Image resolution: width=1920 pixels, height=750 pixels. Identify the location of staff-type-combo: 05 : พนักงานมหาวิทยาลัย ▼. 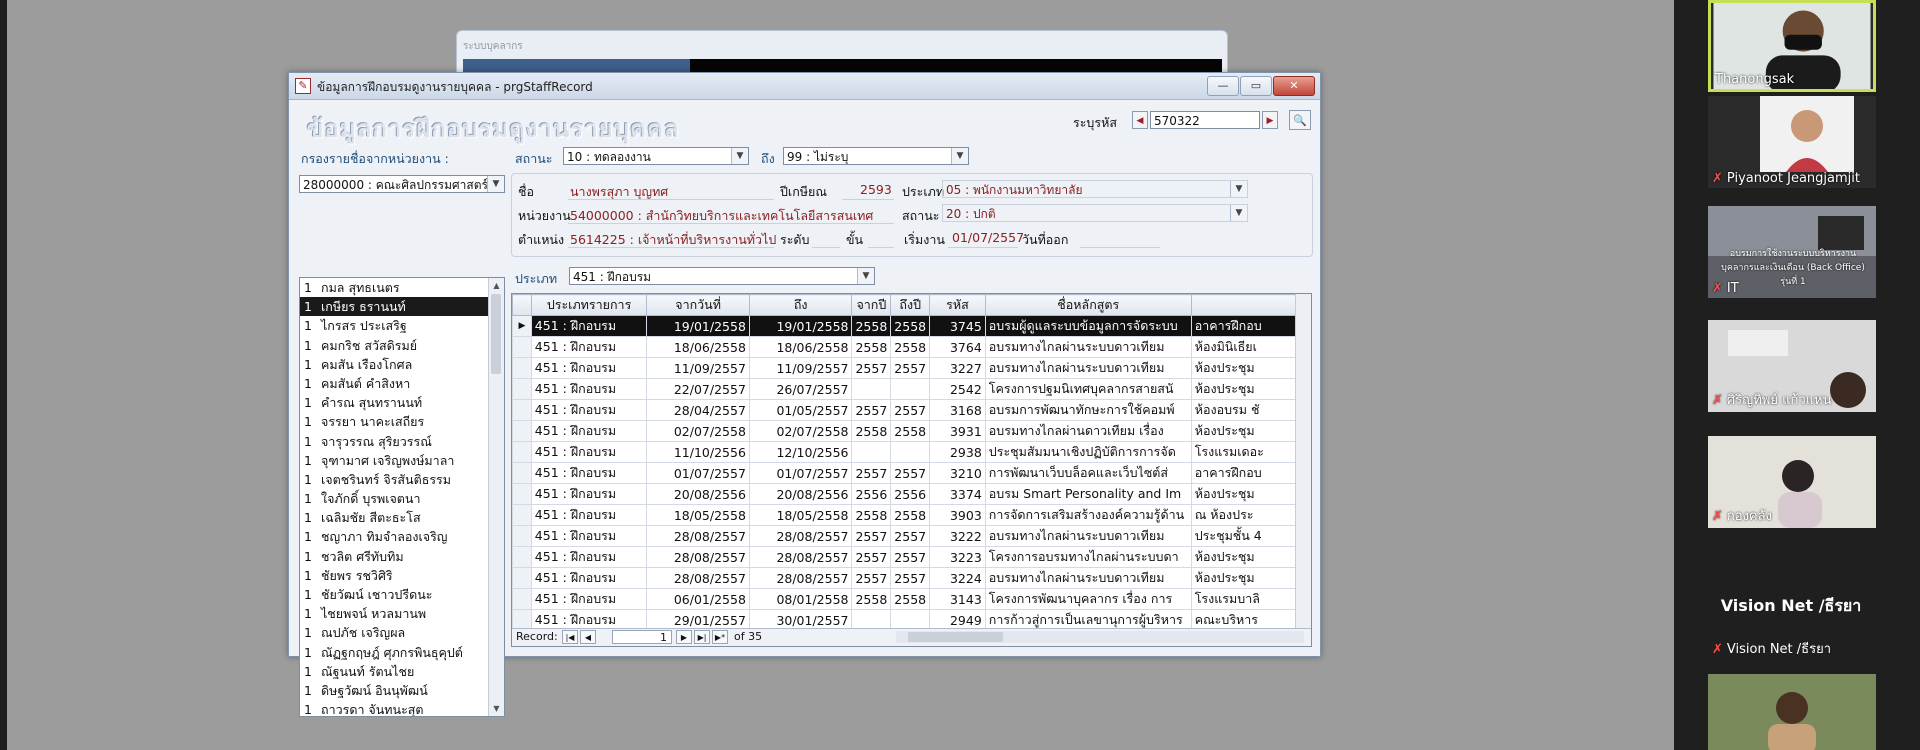
(1095, 189).